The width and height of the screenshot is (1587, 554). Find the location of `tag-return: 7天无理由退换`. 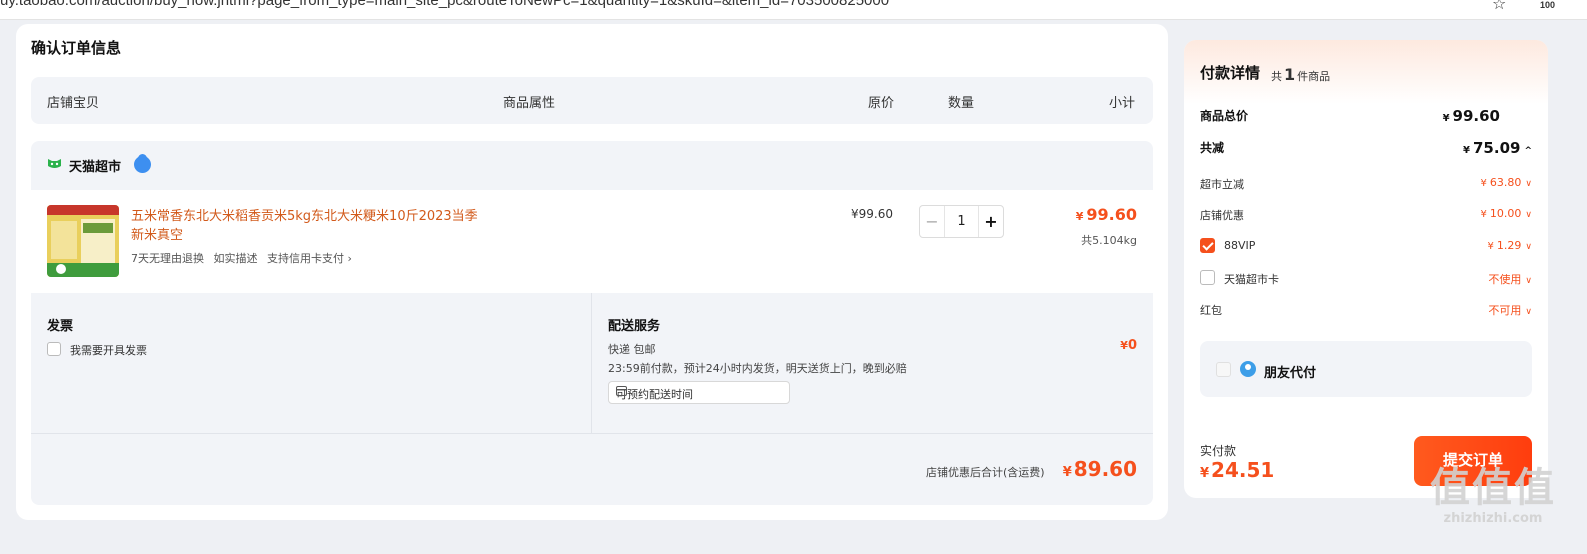

tag-return: 7天无理由退换 is located at coordinates (167, 258).